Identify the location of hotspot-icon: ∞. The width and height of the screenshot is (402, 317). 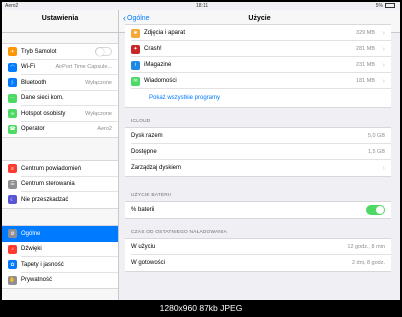
(12, 114).